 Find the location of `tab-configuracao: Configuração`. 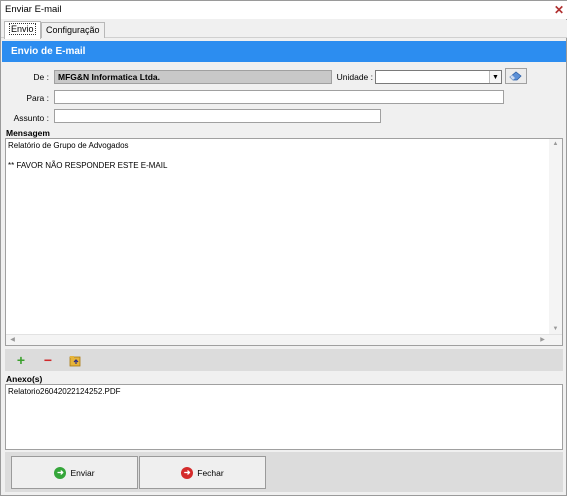

tab-configuracao: Configuração is located at coordinates (73, 30).